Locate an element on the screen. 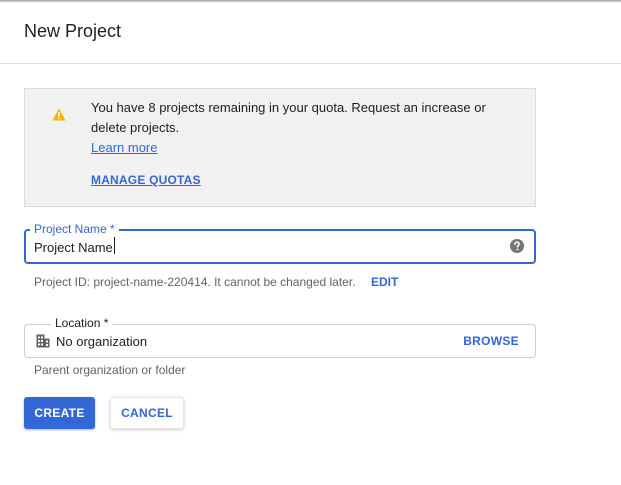 This screenshot has width=621, height=485. cancel-button: CANCEL is located at coordinates (147, 413).